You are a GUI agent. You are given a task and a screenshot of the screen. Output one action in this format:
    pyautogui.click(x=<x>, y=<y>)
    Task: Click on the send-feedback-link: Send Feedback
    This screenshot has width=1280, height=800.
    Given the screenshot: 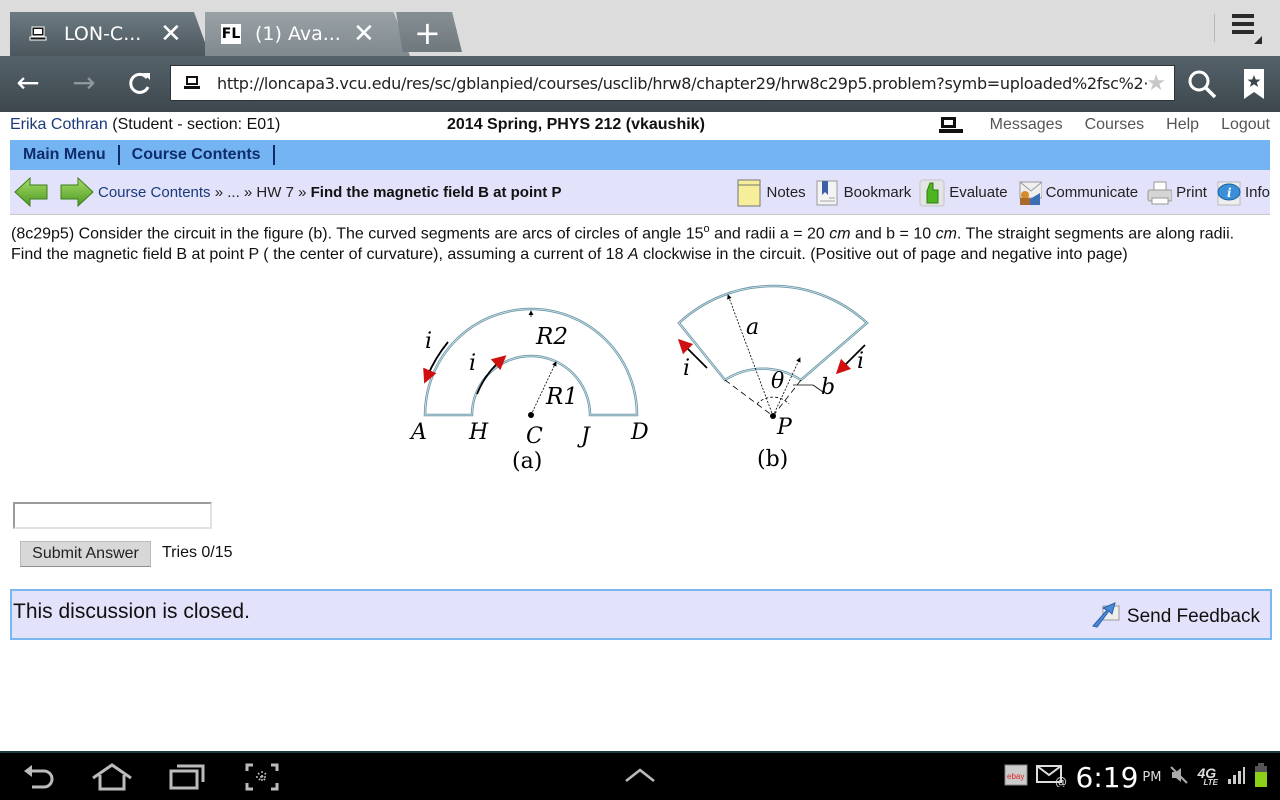 What is the action you would take?
    pyautogui.click(x=1175, y=617)
    